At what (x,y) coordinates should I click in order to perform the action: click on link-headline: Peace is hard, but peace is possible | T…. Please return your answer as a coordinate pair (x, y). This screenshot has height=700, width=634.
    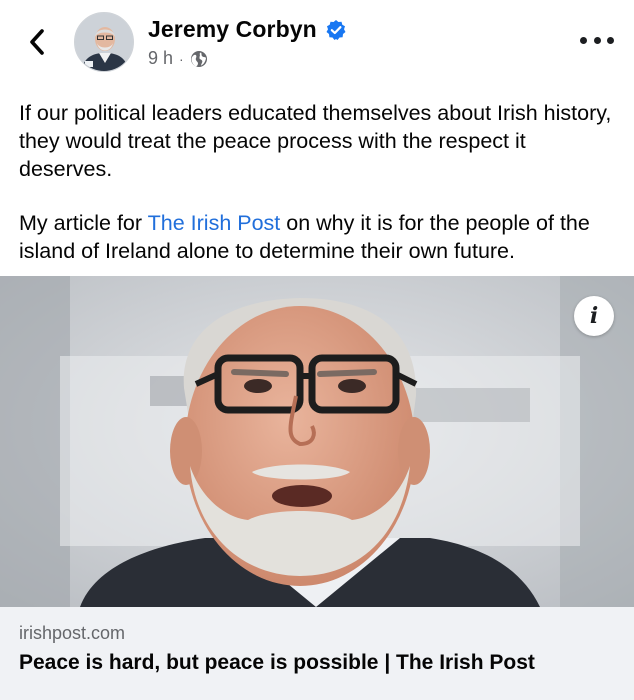
    Looking at the image, I should click on (277, 663).